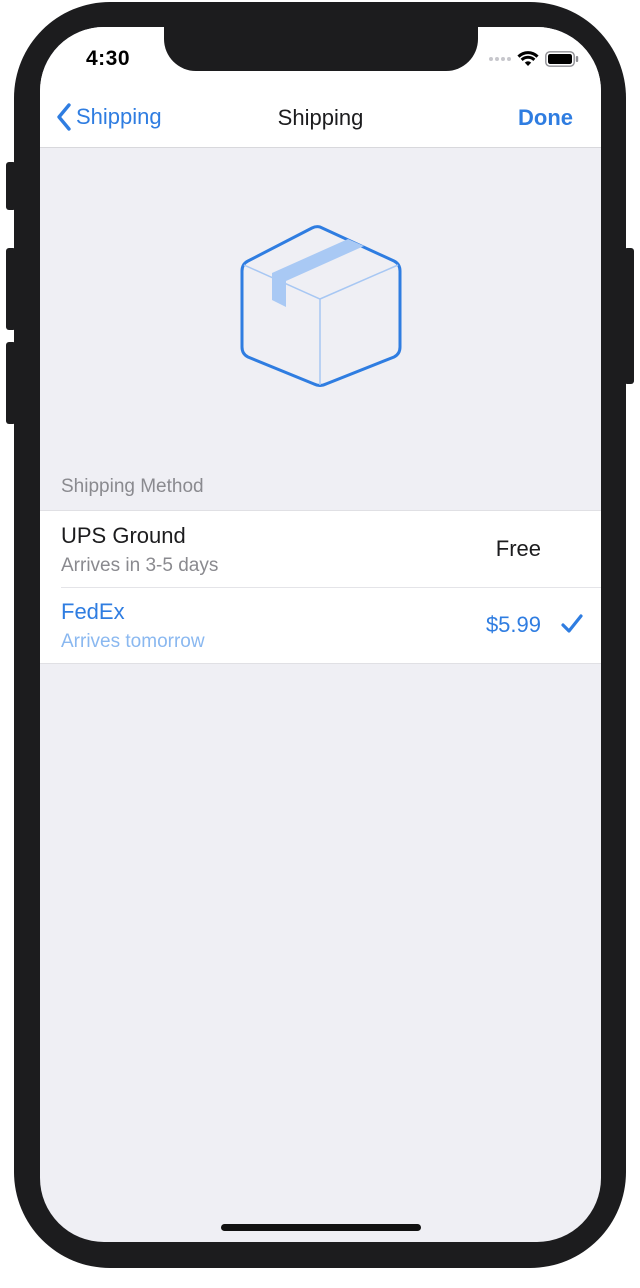 The width and height of the screenshot is (640, 1288). What do you see at coordinates (93, 611) in the screenshot?
I see `method-title: FedEx` at bounding box center [93, 611].